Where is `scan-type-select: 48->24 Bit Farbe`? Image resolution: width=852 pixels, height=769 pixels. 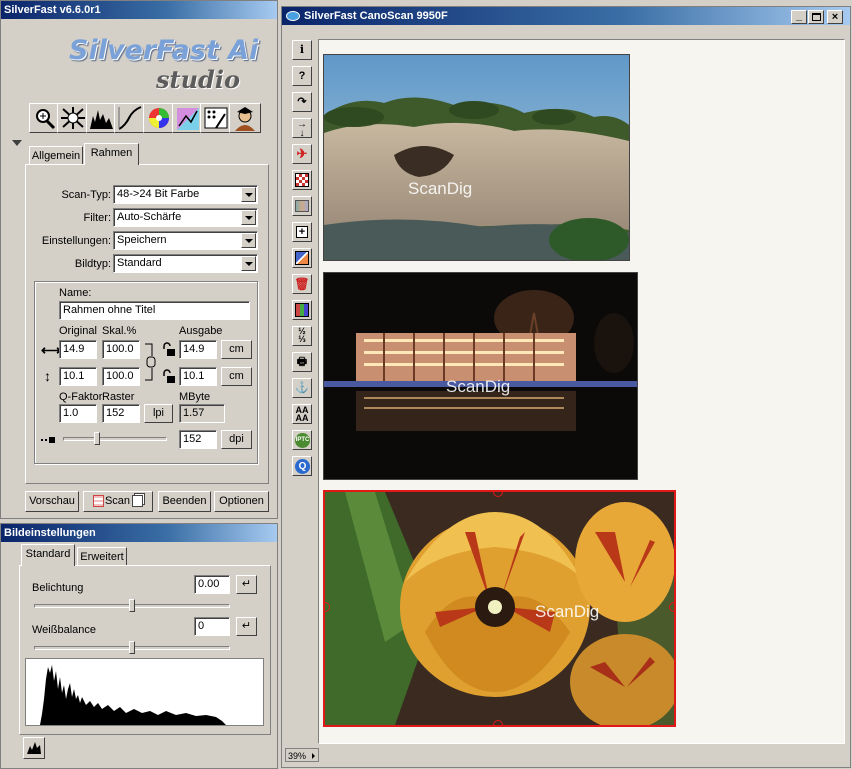 scan-type-select: 48->24 Bit Farbe is located at coordinates (185, 194).